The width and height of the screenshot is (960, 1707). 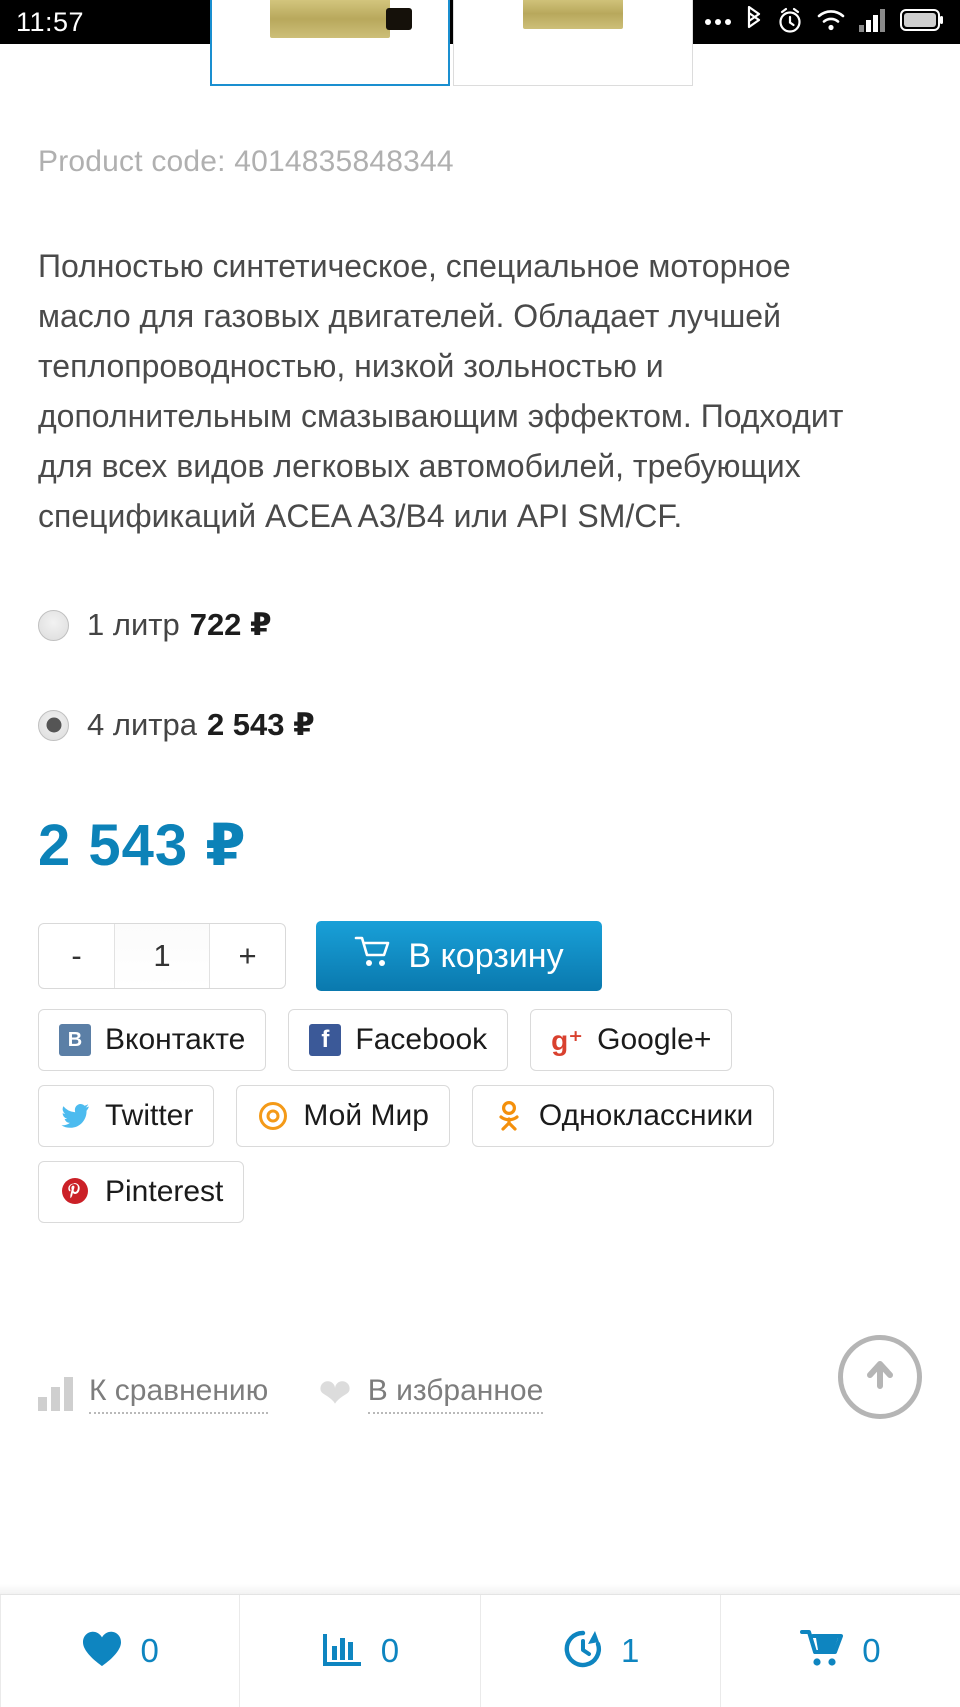 What do you see at coordinates (509, 1116) in the screenshot?
I see `odnoklassniki-icon` at bounding box center [509, 1116].